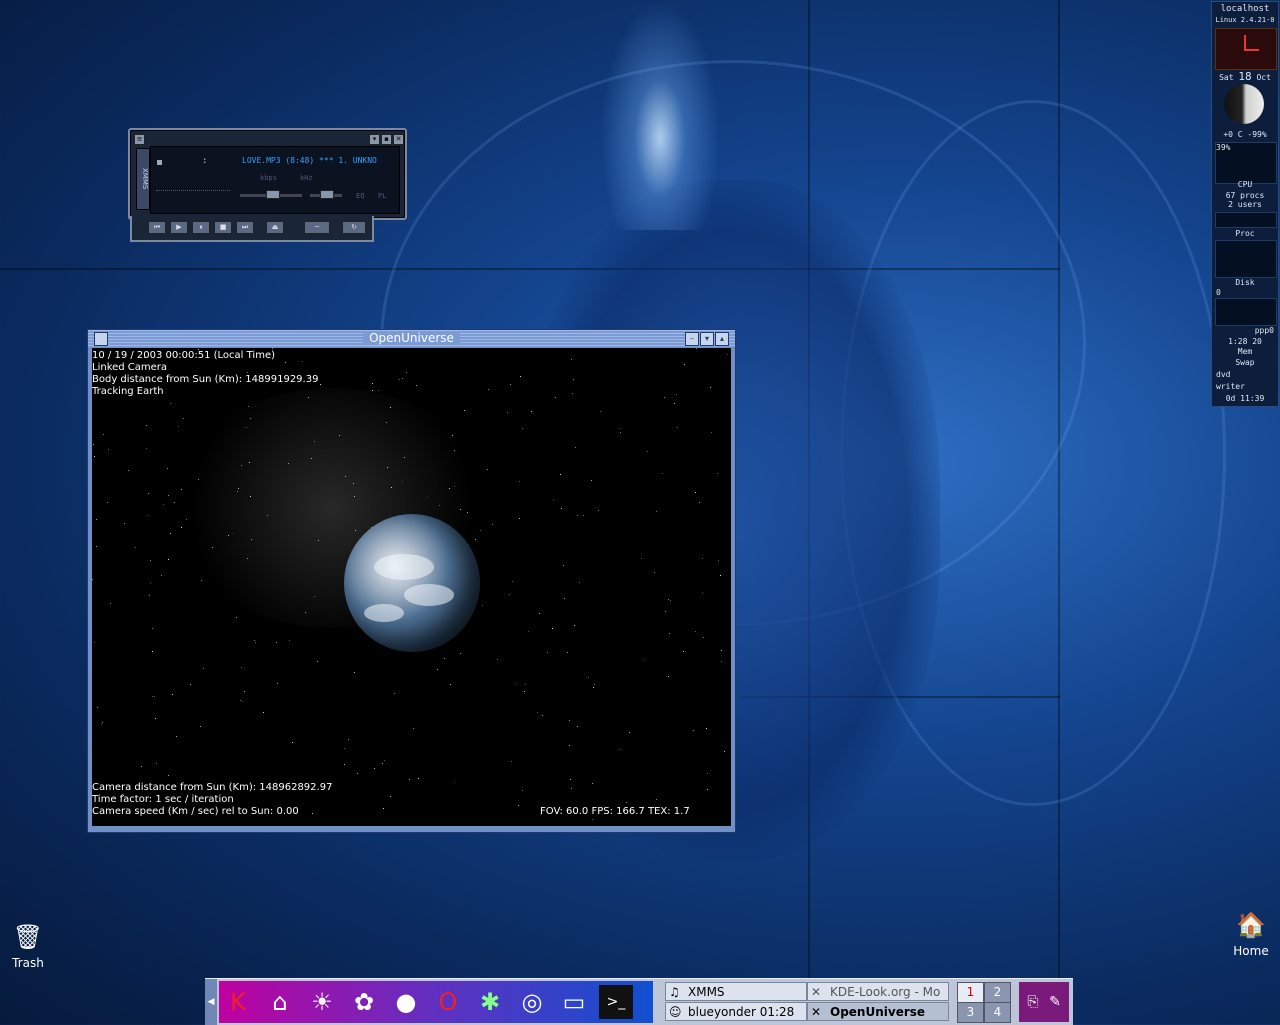  What do you see at coordinates (223, 227) in the screenshot?
I see `stop-button: ■` at bounding box center [223, 227].